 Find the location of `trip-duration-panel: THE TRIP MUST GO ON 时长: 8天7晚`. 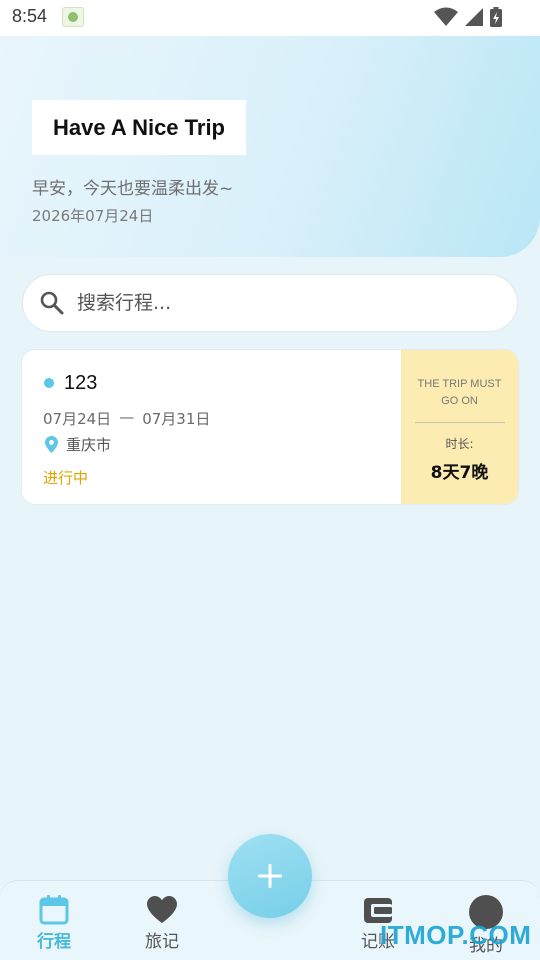

trip-duration-panel: THE TRIP MUST GO ON 时长: 8天7晚 is located at coordinates (459, 427).